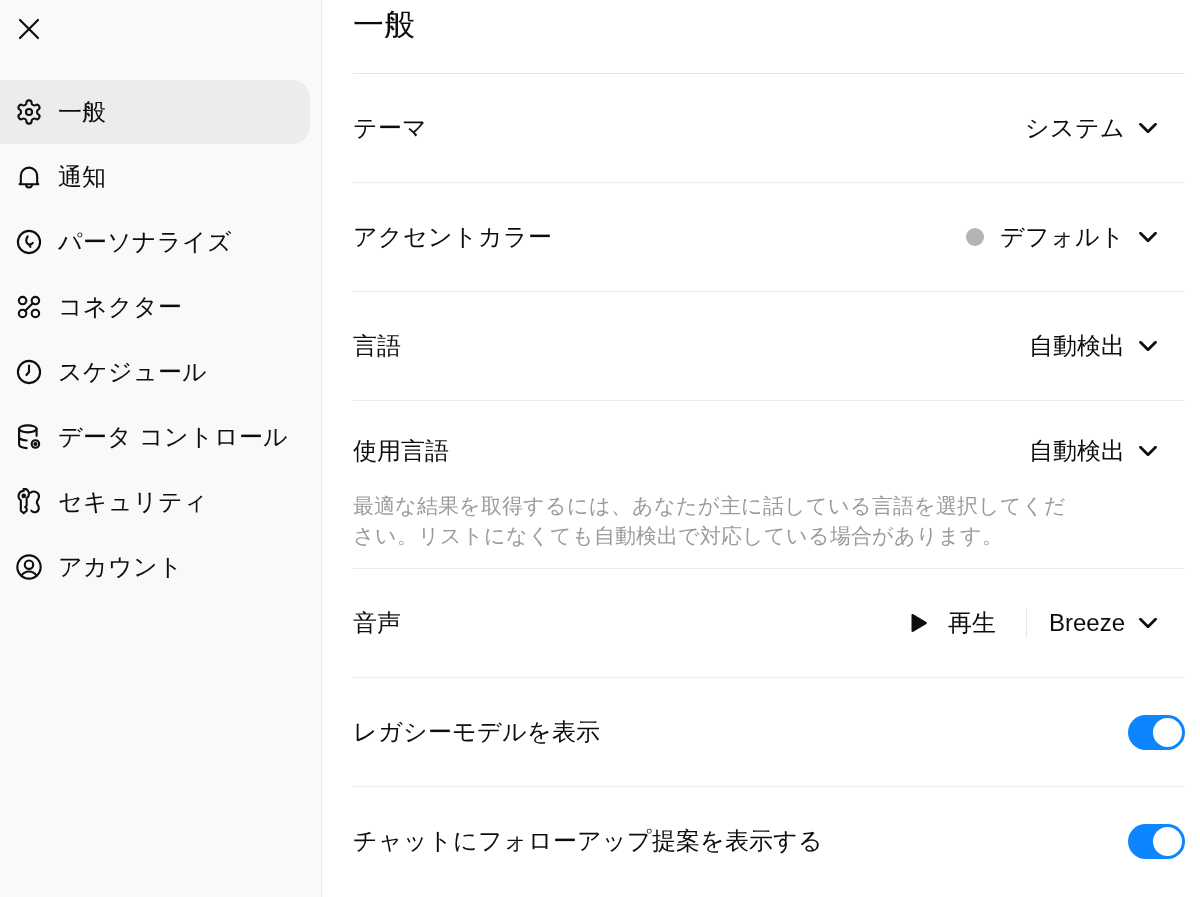  I want to click on sidebar-item: スケジュール, so click(155, 372).